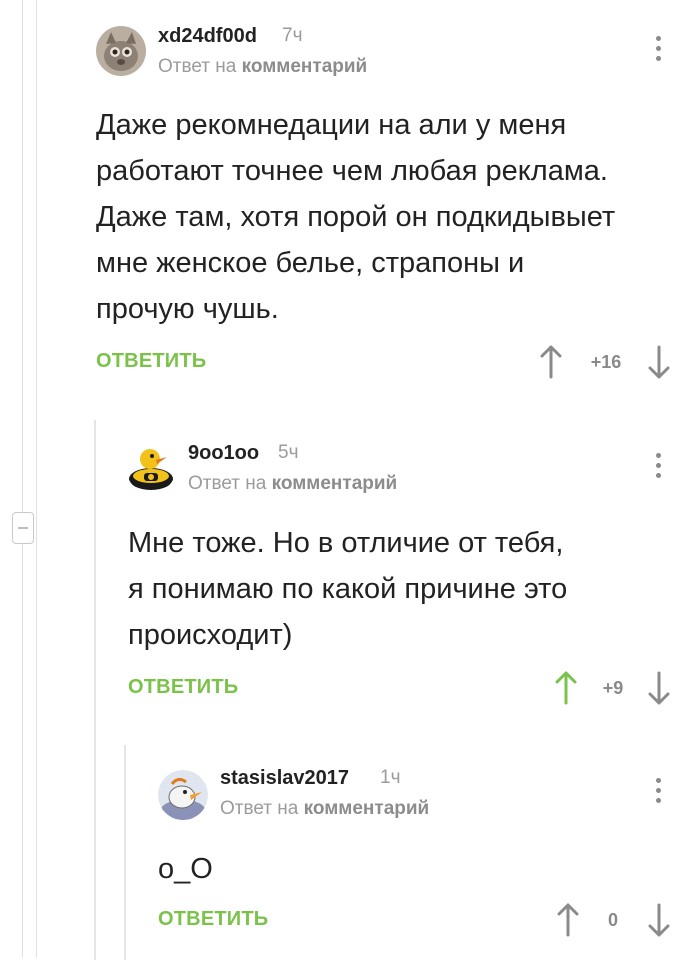 This screenshot has height=960, width=700. What do you see at coordinates (284, 778) in the screenshot?
I see `author-name: stasislav2017` at bounding box center [284, 778].